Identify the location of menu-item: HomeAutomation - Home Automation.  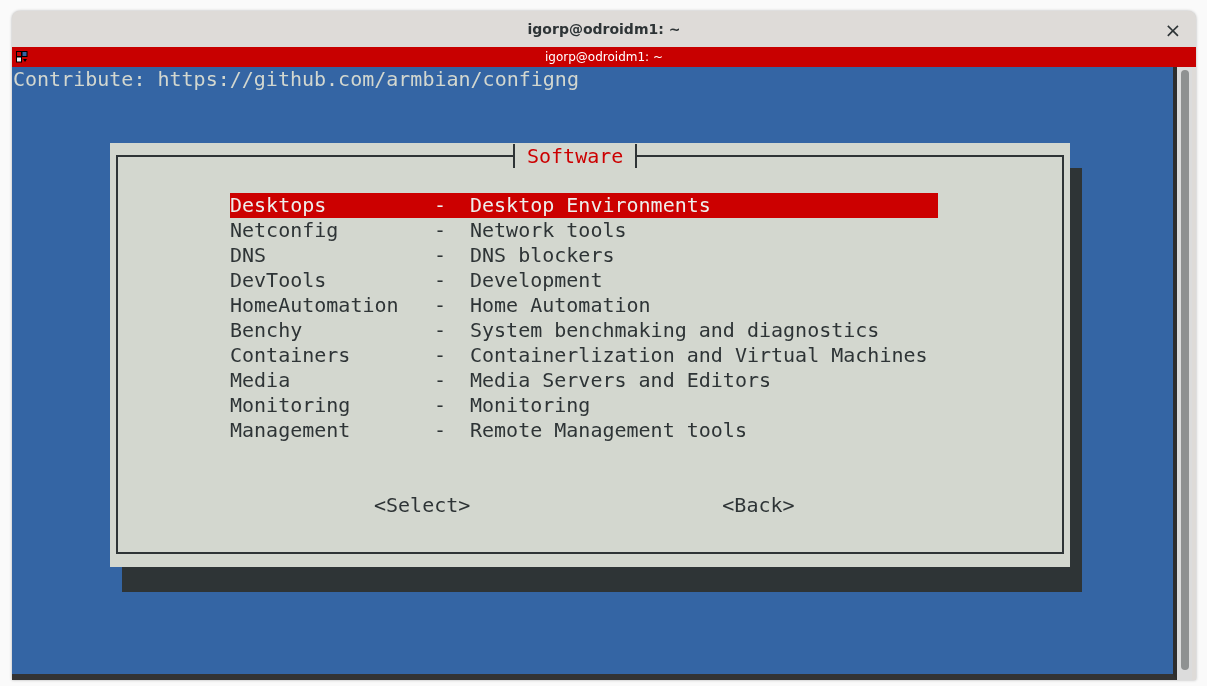
(584, 305).